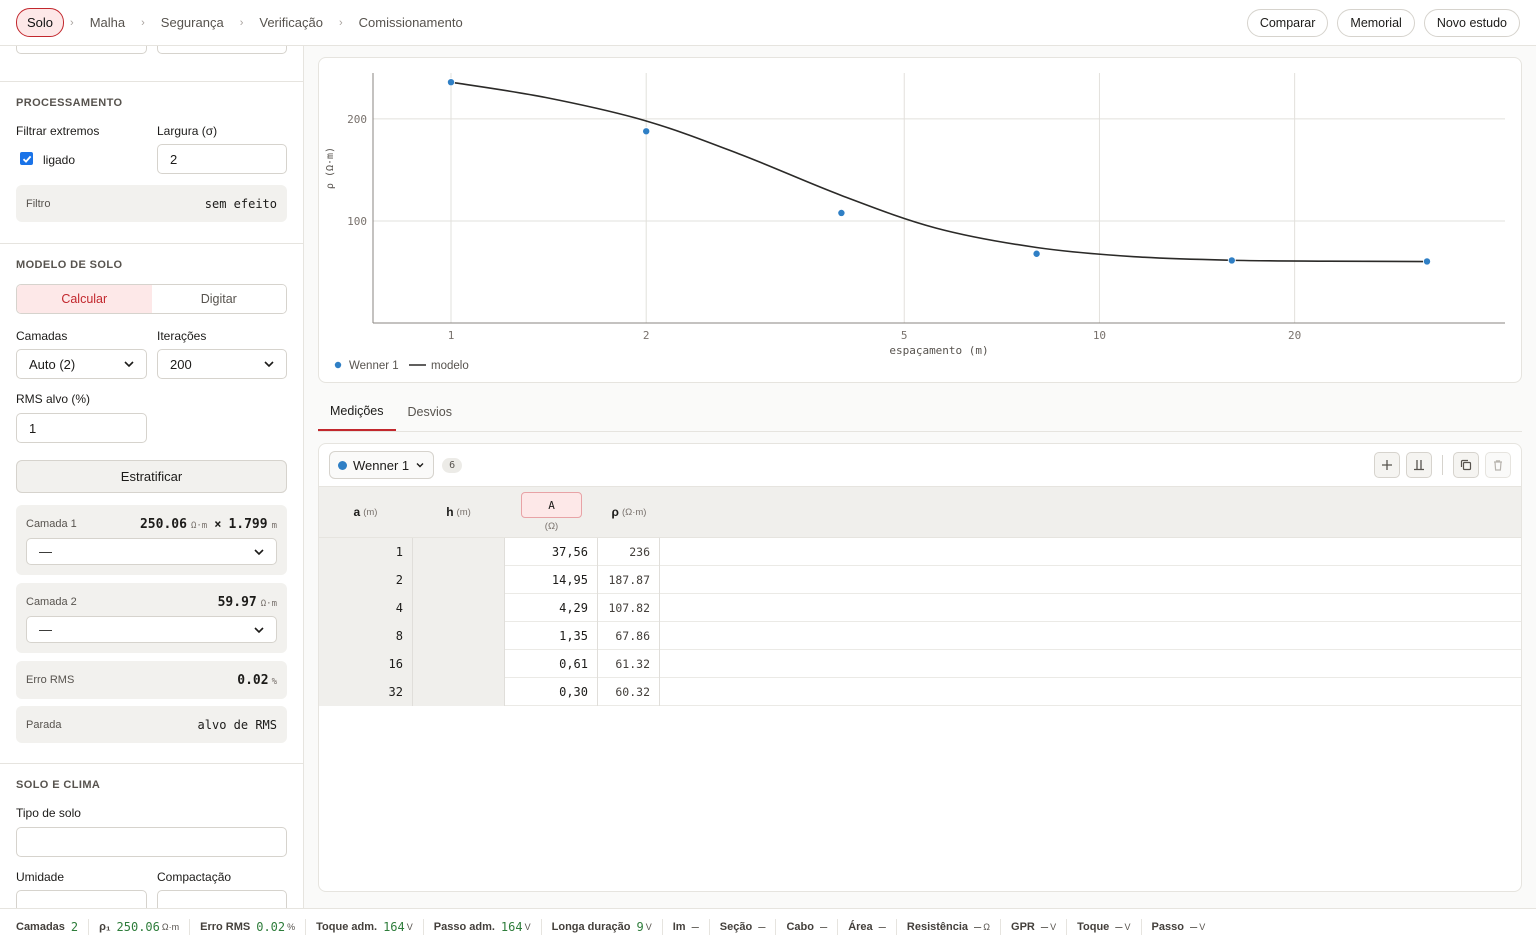  I want to click on memorial-button: Memorial, so click(1376, 22).